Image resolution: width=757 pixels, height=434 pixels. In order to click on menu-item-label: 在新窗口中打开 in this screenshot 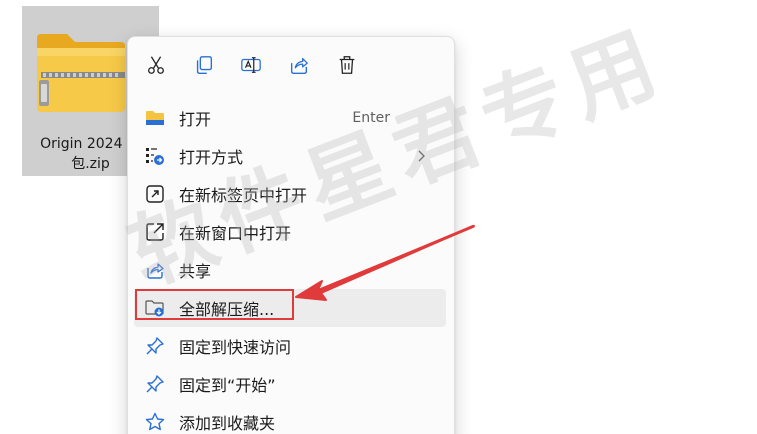, I will do `click(235, 233)`.